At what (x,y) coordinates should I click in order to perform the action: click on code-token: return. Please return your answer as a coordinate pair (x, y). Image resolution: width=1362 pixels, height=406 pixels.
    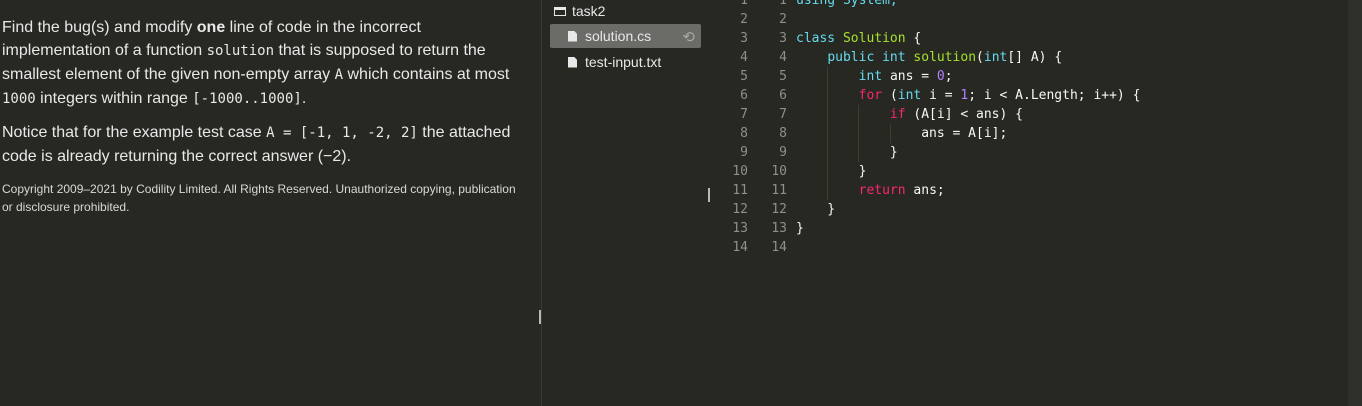
    Looking at the image, I should click on (886, 190).